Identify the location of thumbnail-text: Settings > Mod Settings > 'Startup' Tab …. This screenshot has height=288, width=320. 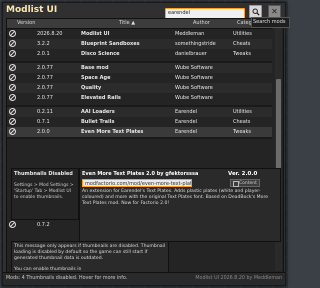
(44, 191).